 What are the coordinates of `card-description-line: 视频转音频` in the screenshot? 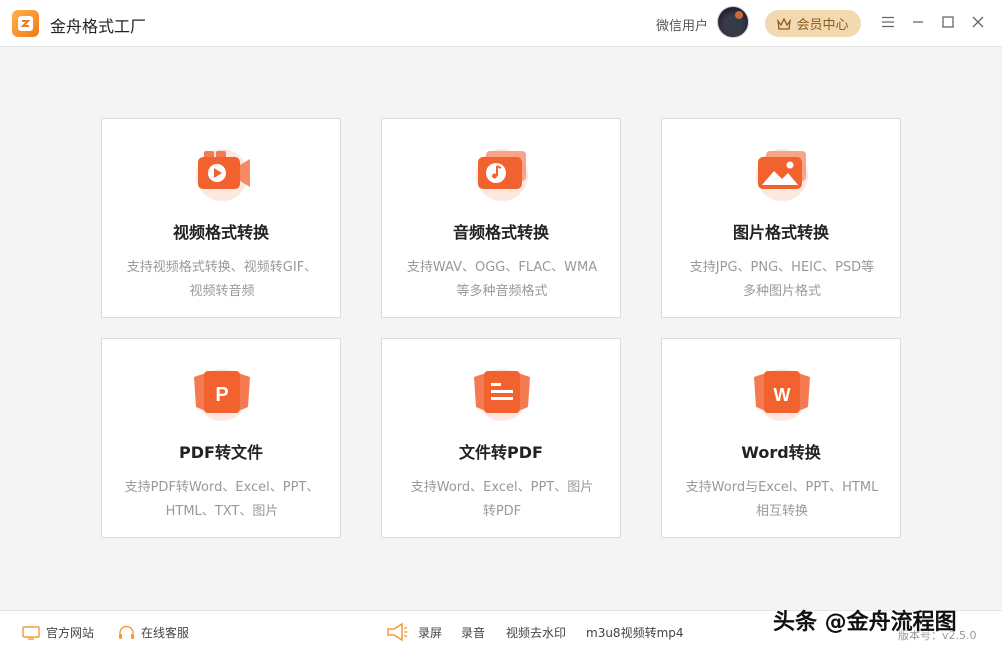 It's located at (222, 291).